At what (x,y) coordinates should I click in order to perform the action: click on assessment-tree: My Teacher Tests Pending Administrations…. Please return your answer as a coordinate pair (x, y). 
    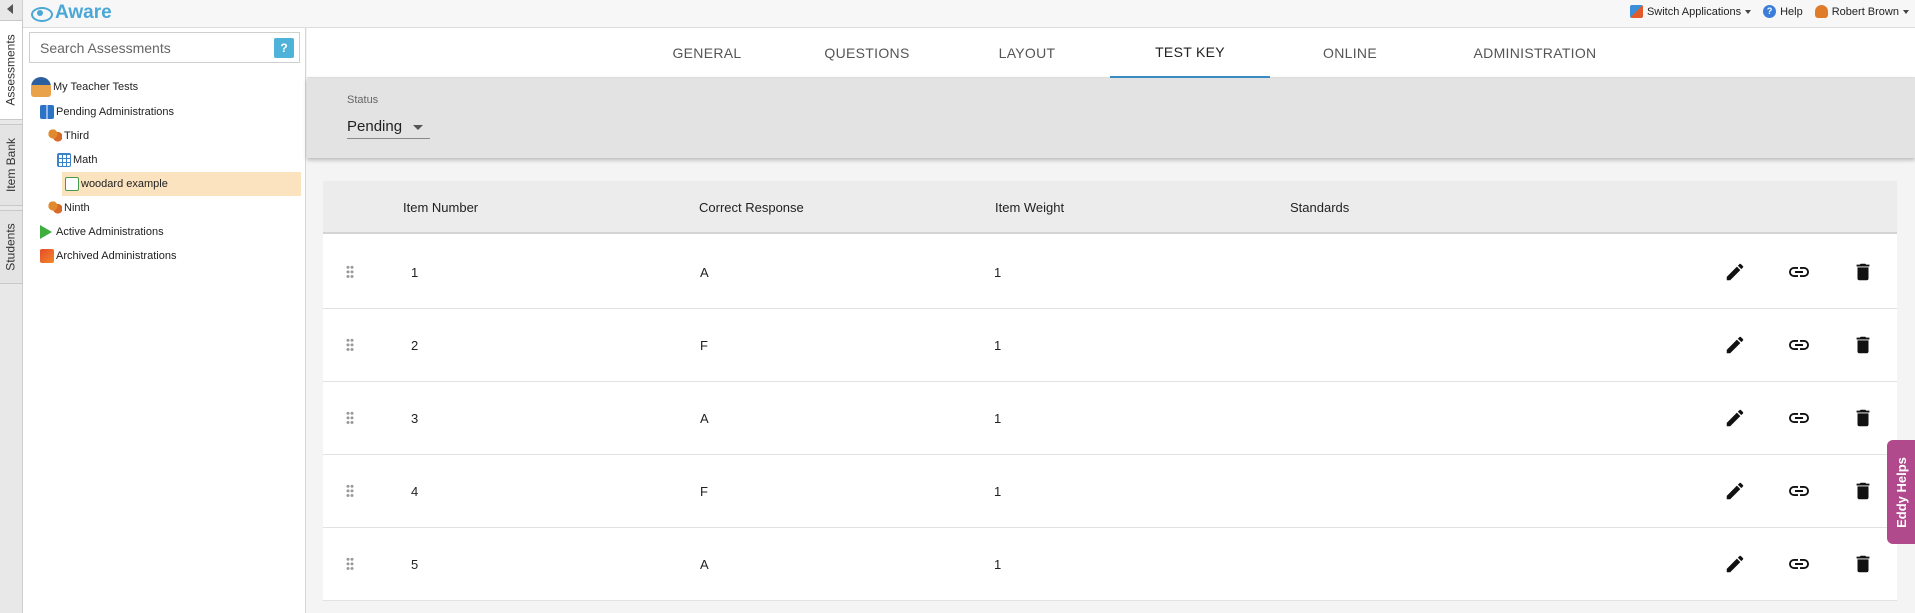
    Looking at the image, I should click on (164, 171).